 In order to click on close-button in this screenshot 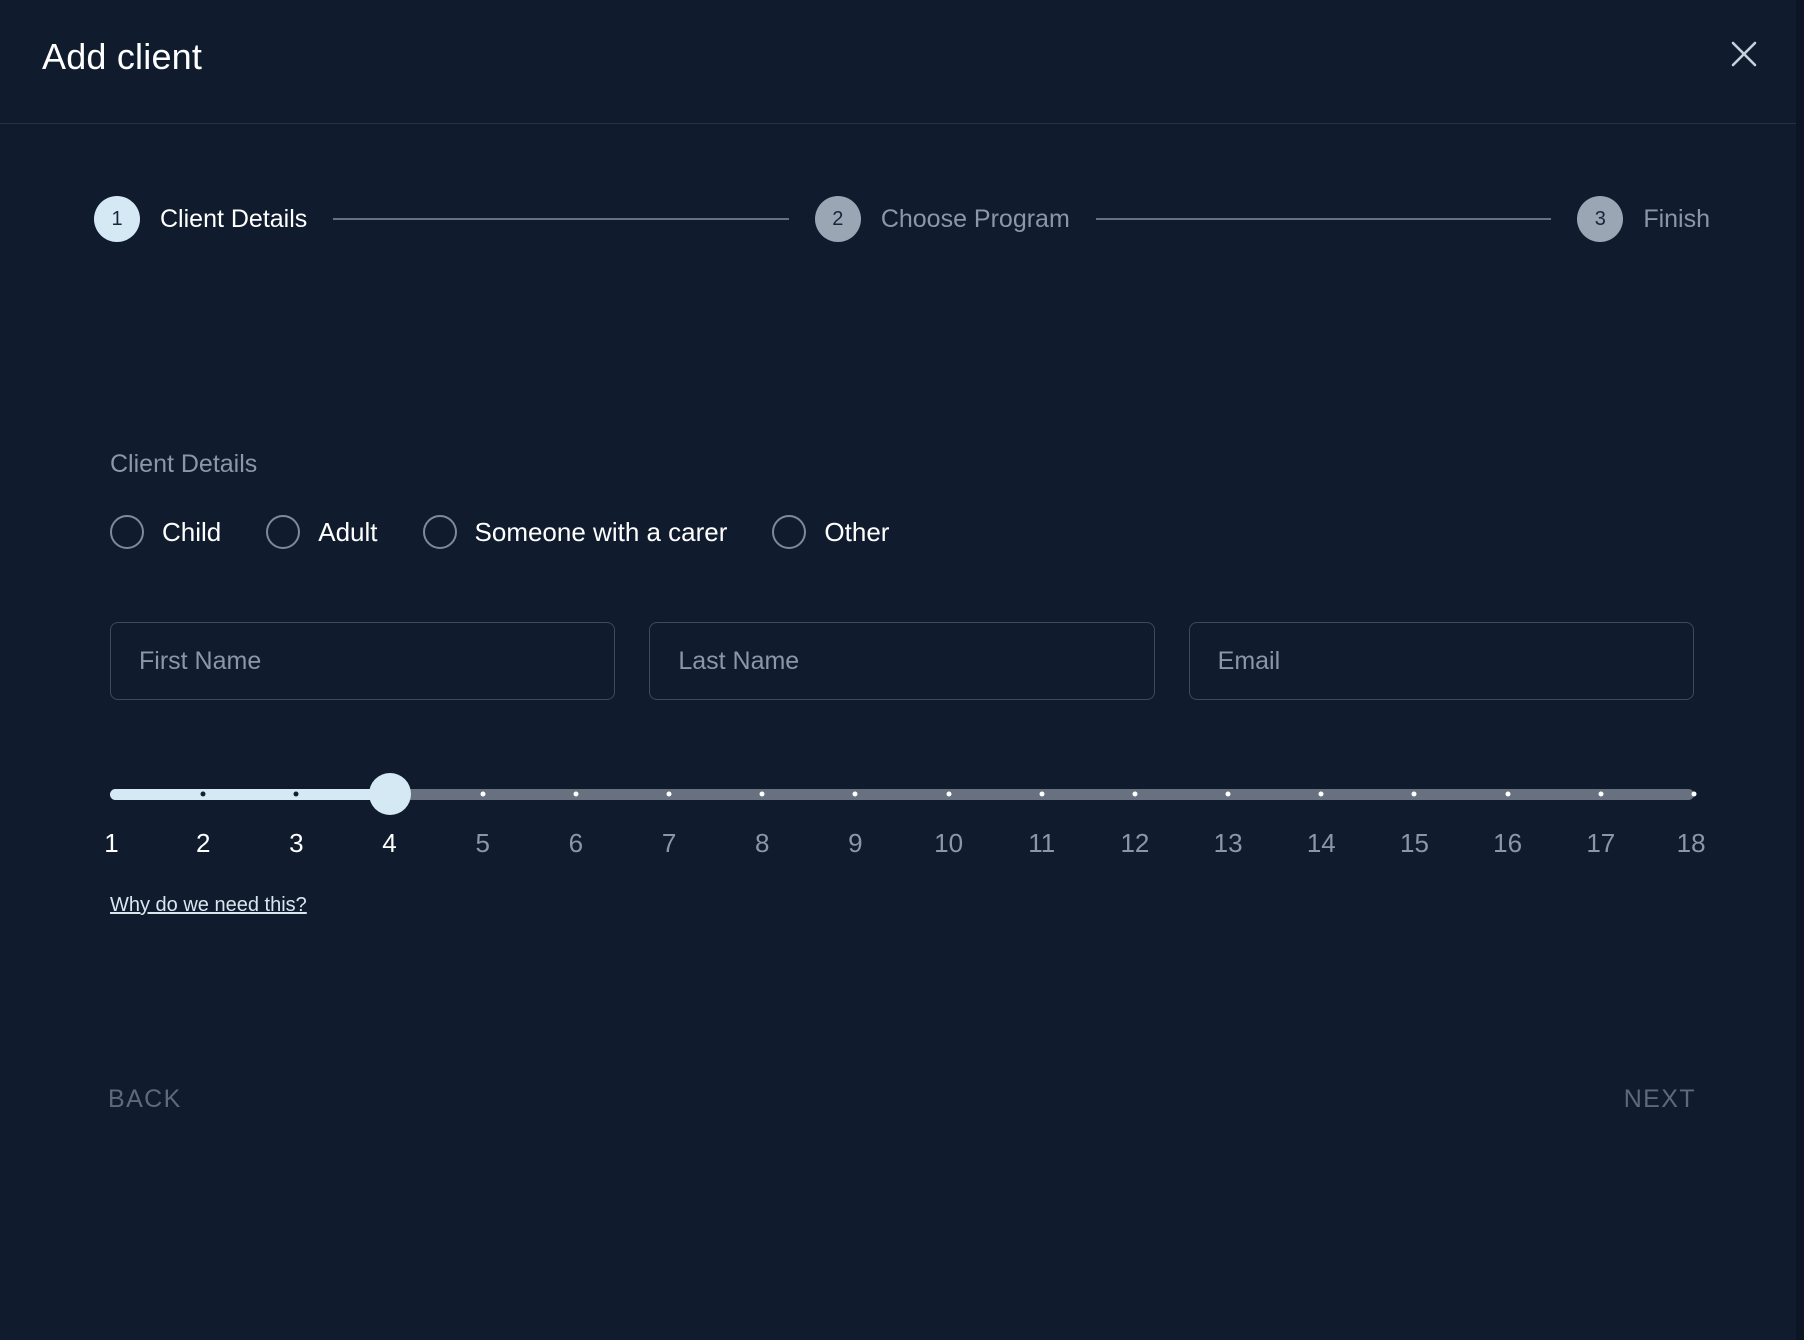, I will do `click(1744, 54)`.